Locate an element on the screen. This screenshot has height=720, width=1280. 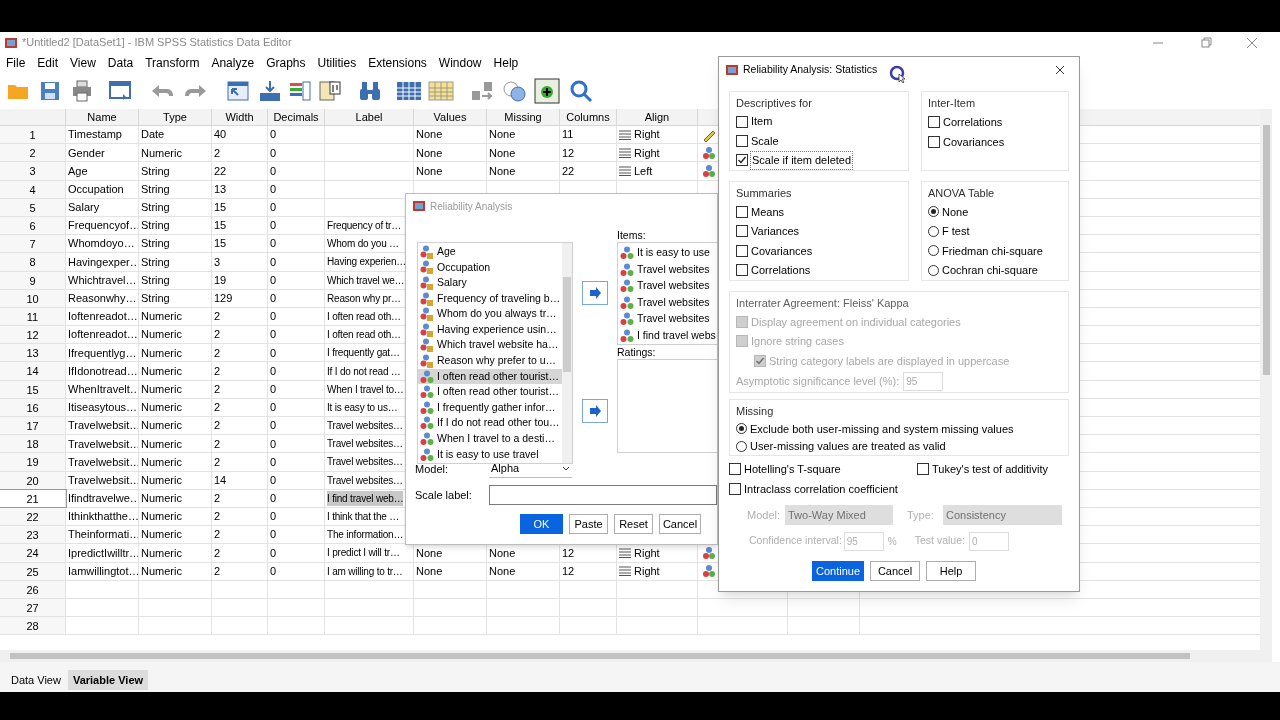
checkbox-label: Correlations is located at coordinates (973, 122).